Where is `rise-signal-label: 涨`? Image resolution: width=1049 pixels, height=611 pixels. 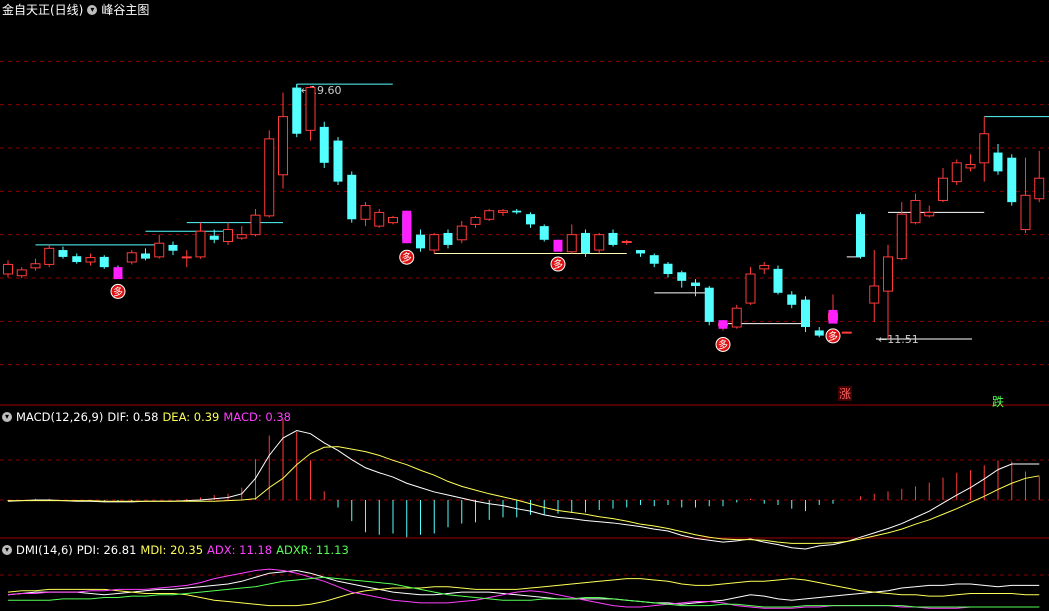
rise-signal-label: 涨 is located at coordinates (845, 393).